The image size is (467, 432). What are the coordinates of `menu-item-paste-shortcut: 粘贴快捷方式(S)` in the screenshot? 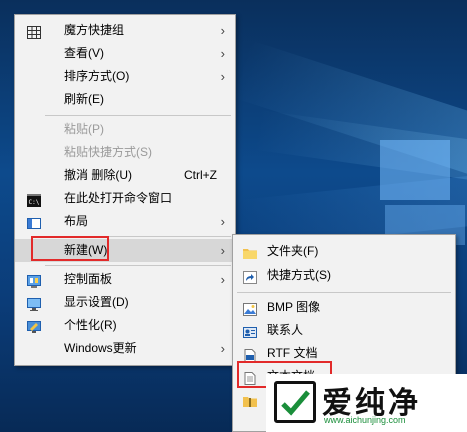 It's located at (125, 152).